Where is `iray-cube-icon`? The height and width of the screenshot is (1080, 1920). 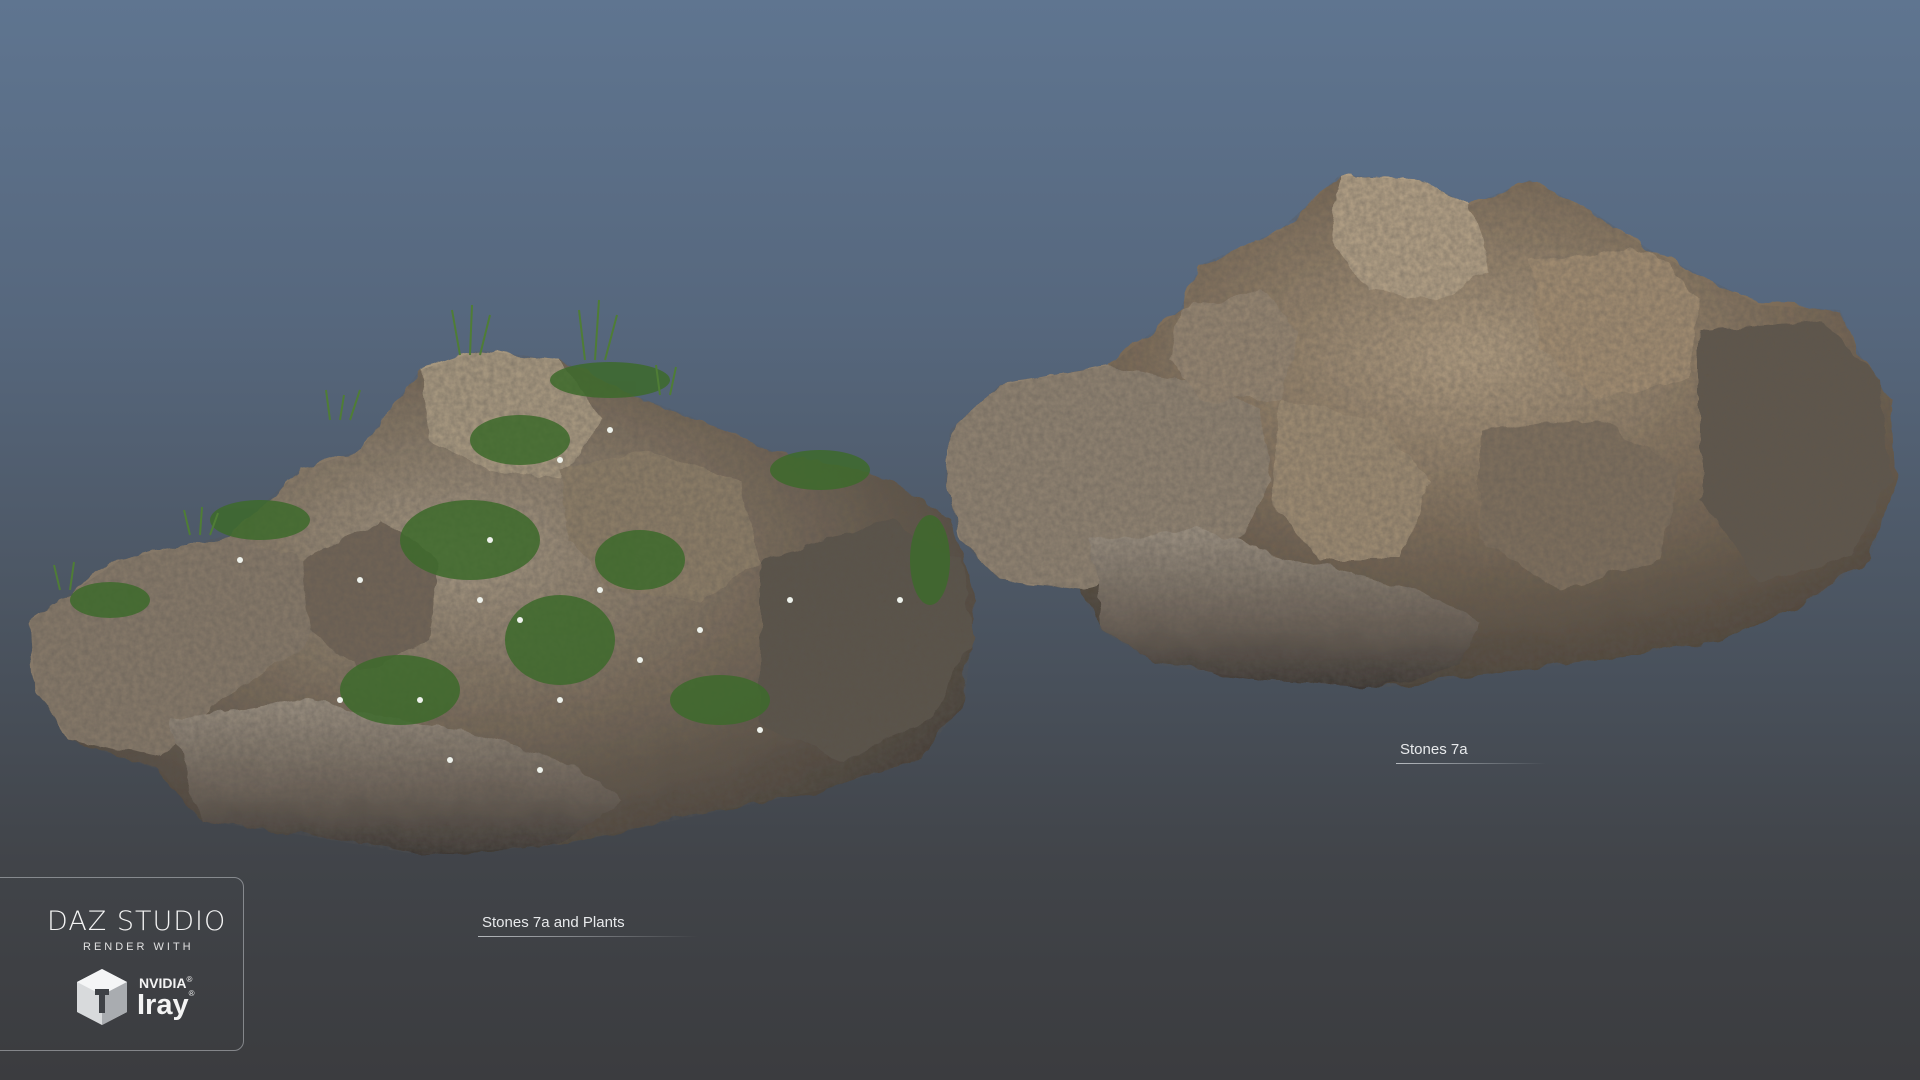
iray-cube-icon is located at coordinates (102, 997).